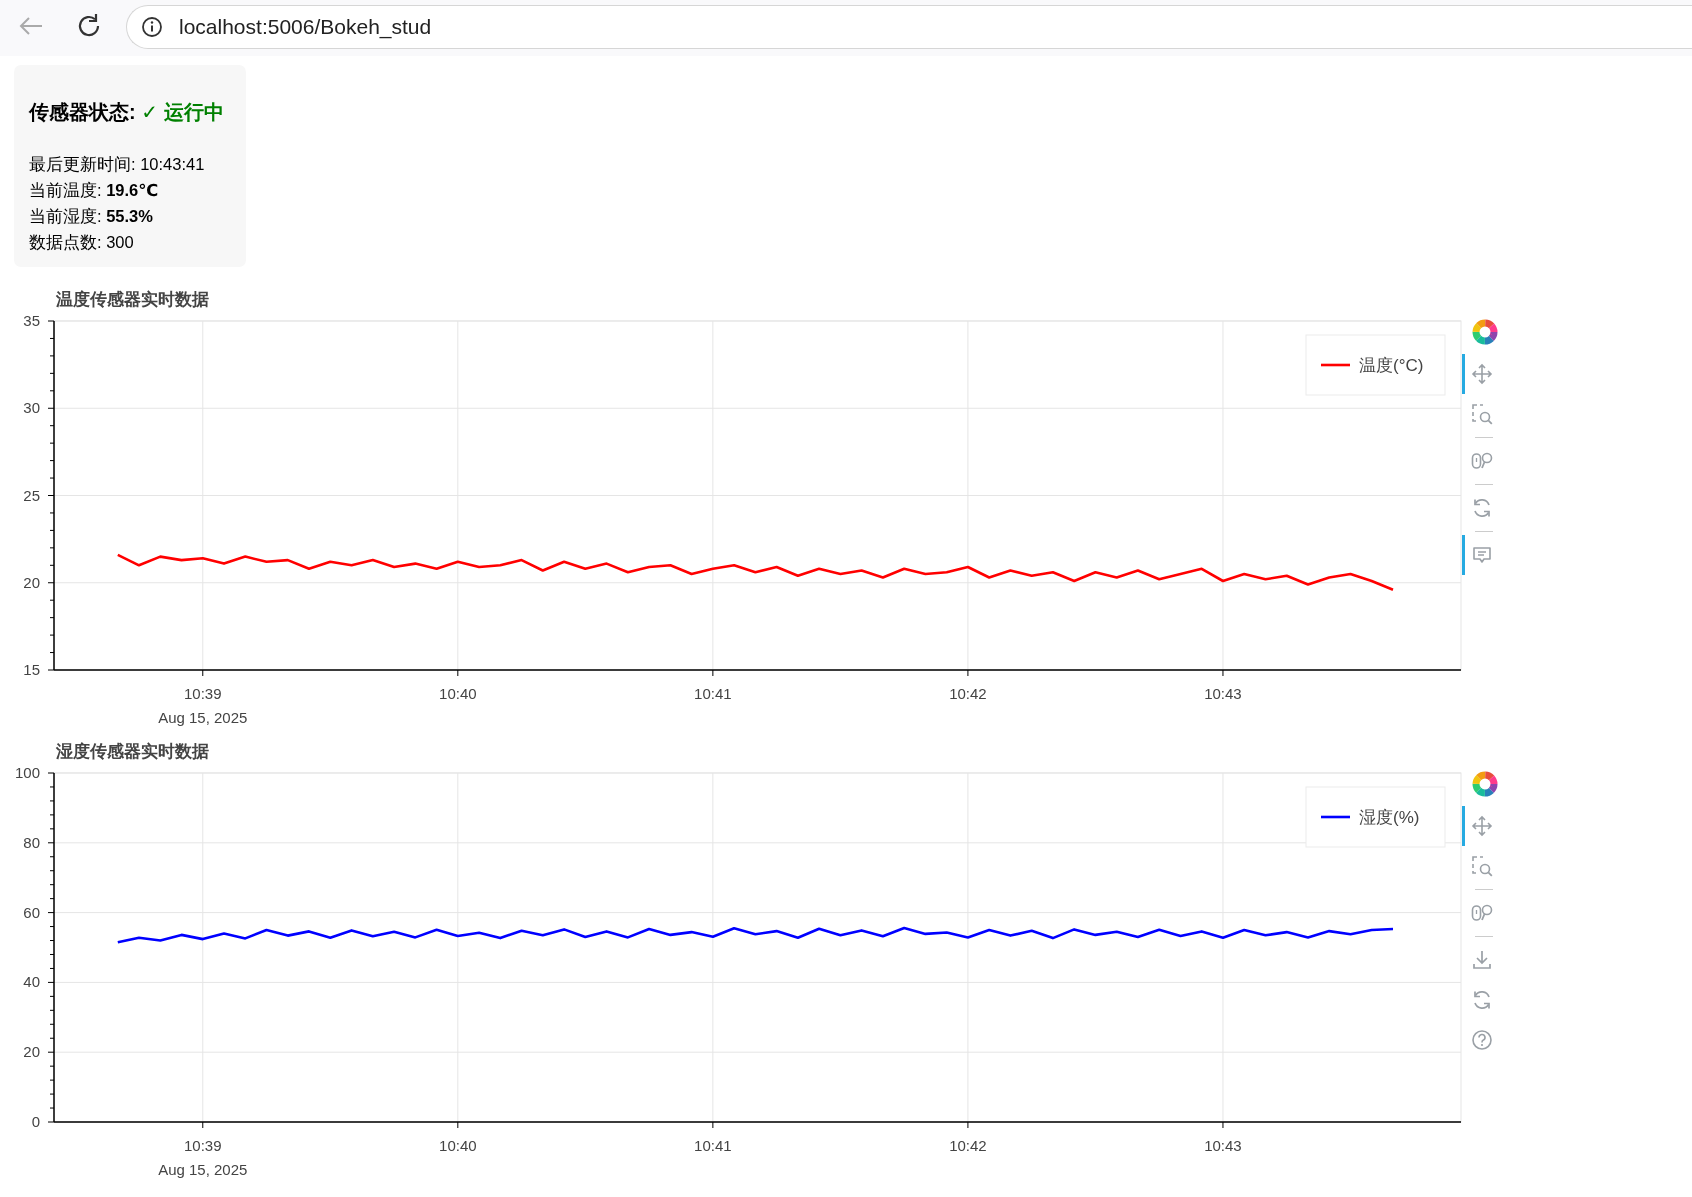 This screenshot has height=1197, width=1692. What do you see at coordinates (1482, 960) in the screenshot?
I see `save-icon` at bounding box center [1482, 960].